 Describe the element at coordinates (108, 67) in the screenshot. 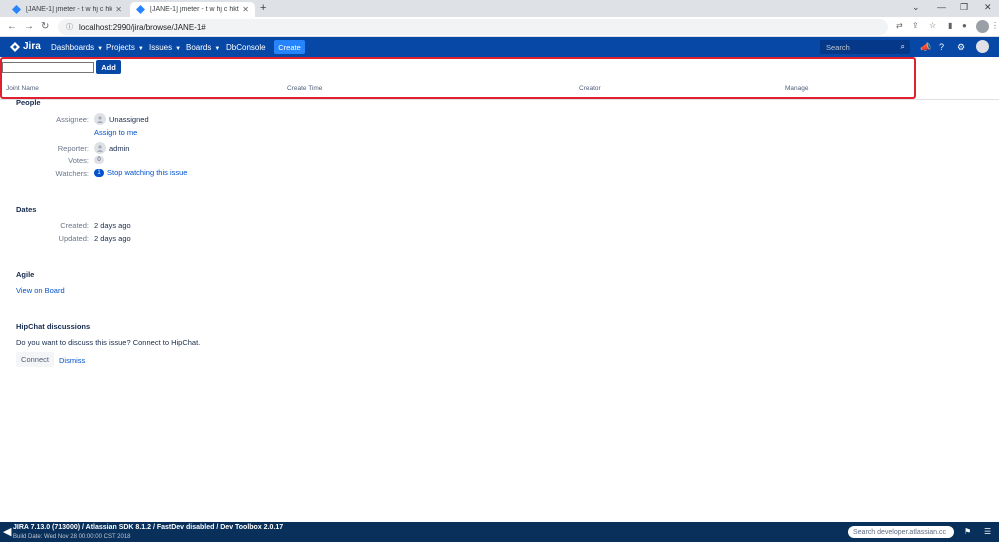

I see `add-button: Add` at that location.